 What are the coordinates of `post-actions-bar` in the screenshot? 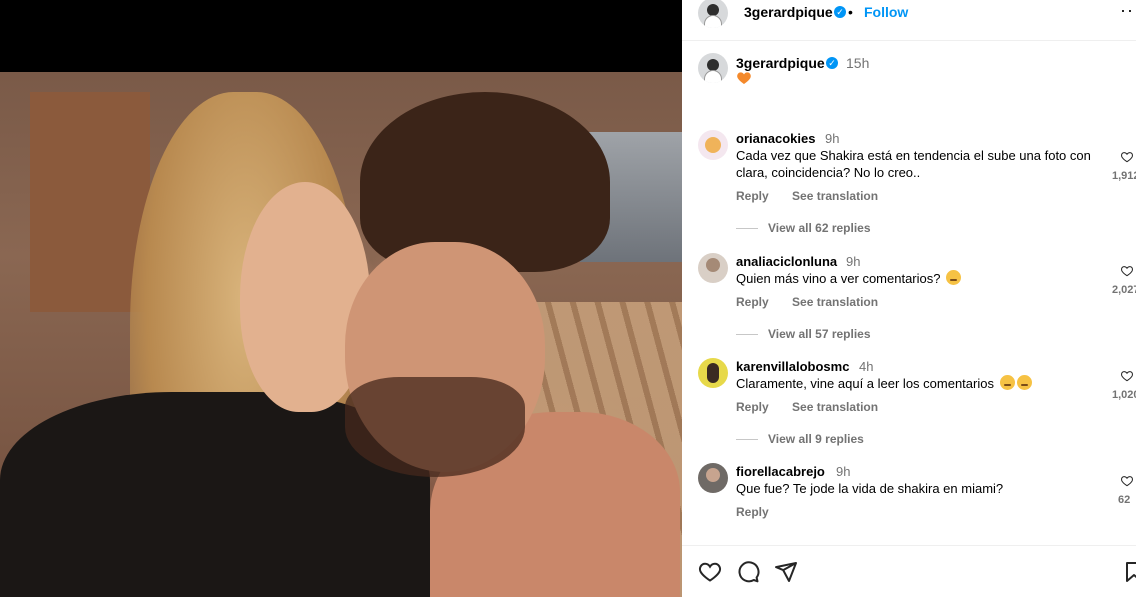 It's located at (909, 571).